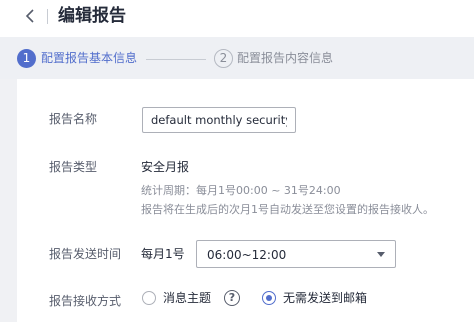 The height and width of the screenshot is (322, 474). I want to click on step-2-number: 2, so click(223, 58).